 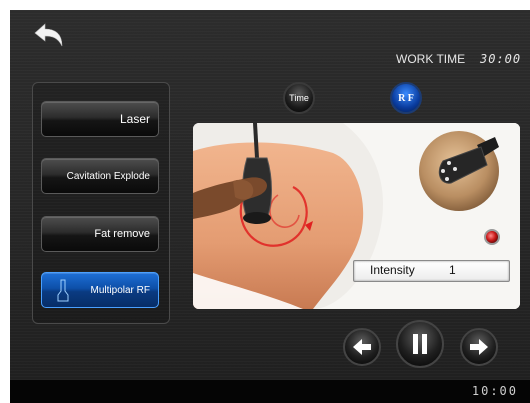 What do you see at coordinates (492, 237) in the screenshot?
I see `status-led` at bounding box center [492, 237].